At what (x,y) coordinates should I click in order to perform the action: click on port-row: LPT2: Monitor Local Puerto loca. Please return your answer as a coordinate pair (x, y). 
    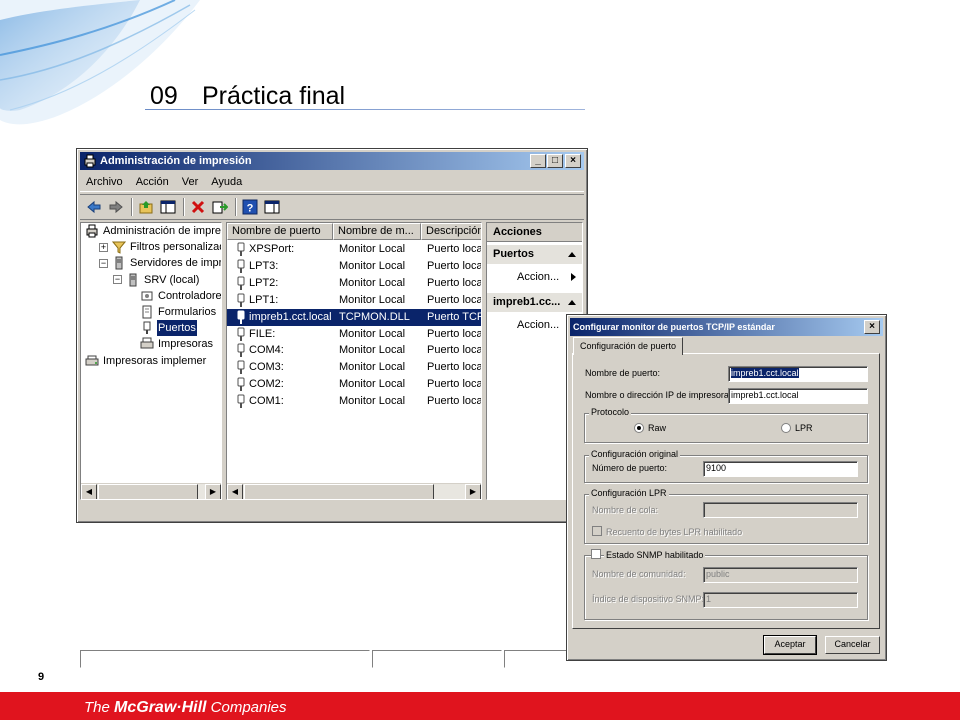
    Looking at the image, I should click on (354, 283).